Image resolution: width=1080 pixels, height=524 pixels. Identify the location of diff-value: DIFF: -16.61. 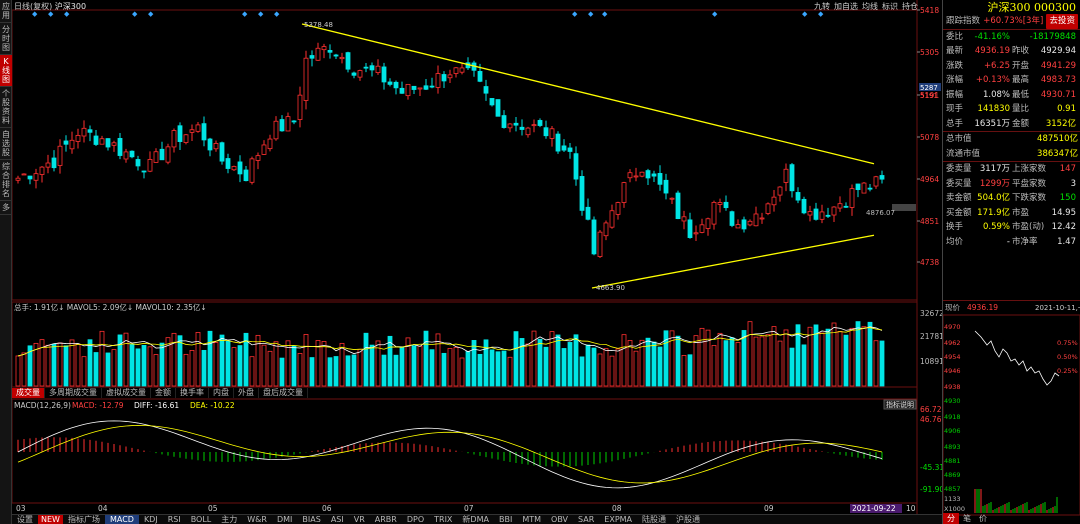
(156, 405).